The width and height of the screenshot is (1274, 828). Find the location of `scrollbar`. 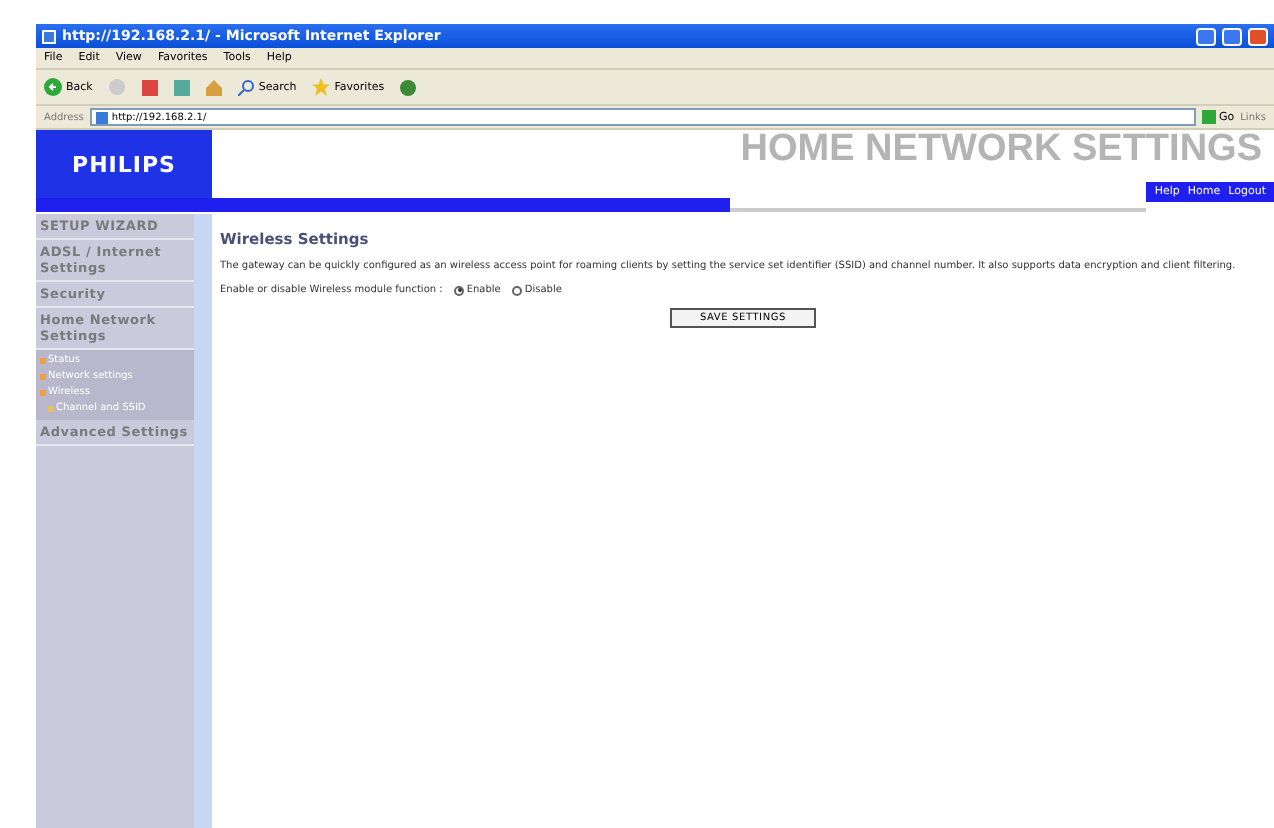

scrollbar is located at coordinates (203, 521).